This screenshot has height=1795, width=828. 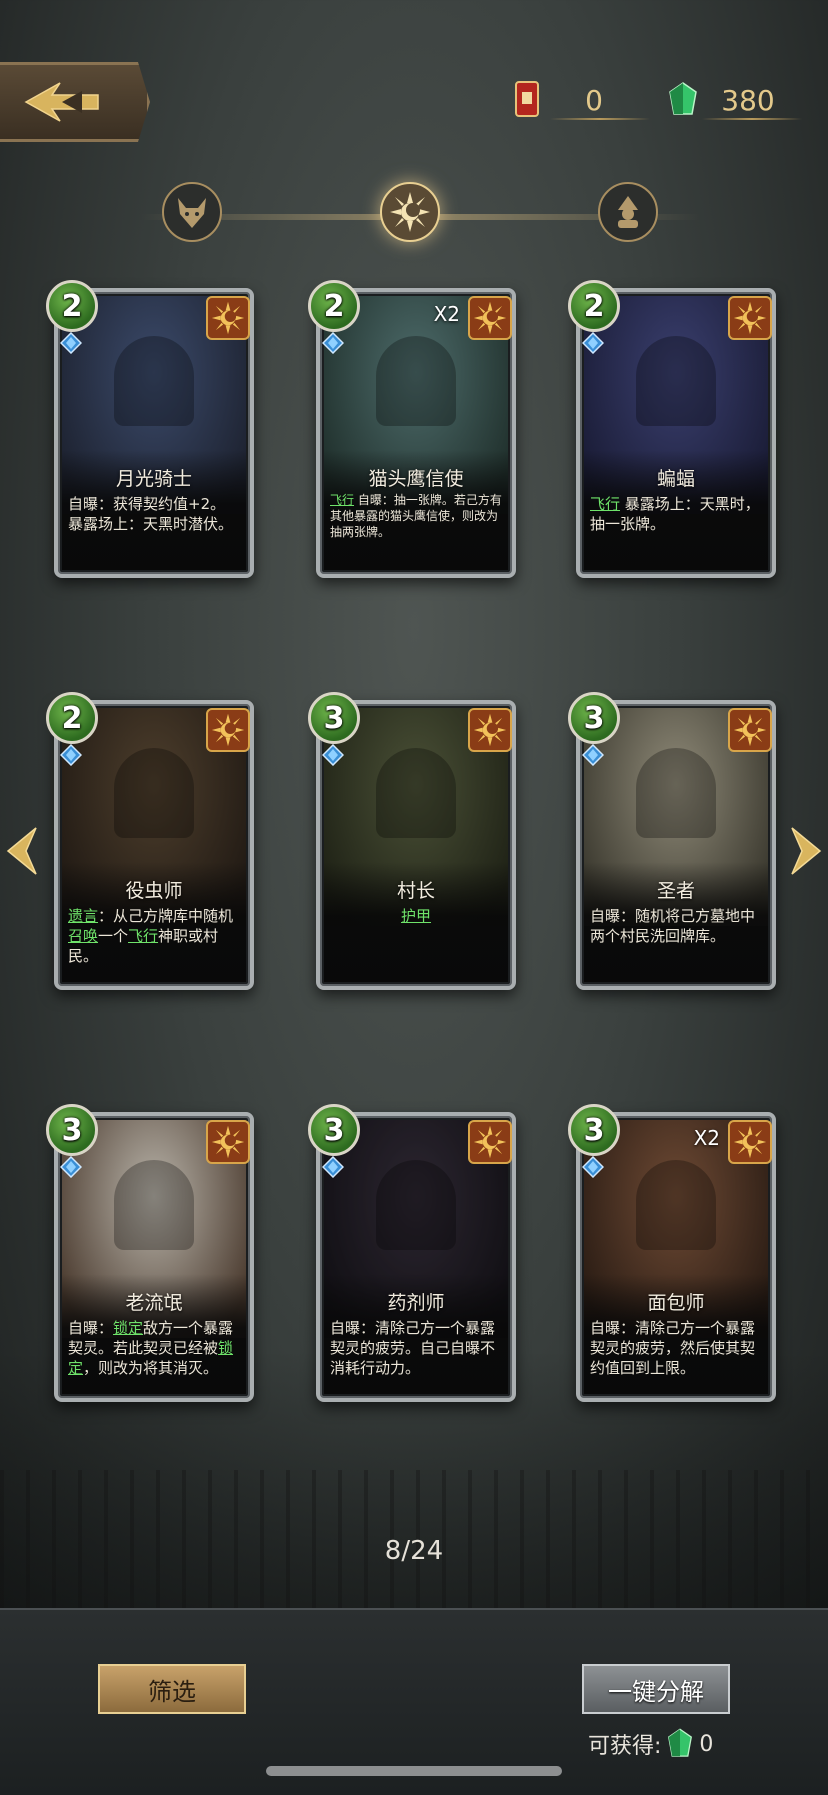 What do you see at coordinates (113, 936) in the screenshot?
I see `description-text: 一个` at bounding box center [113, 936].